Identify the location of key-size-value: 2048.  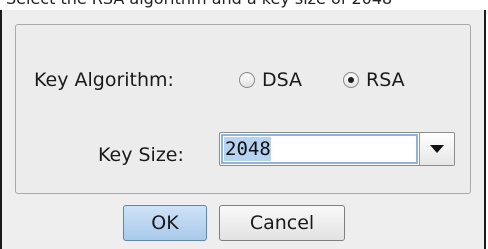
(247, 149).